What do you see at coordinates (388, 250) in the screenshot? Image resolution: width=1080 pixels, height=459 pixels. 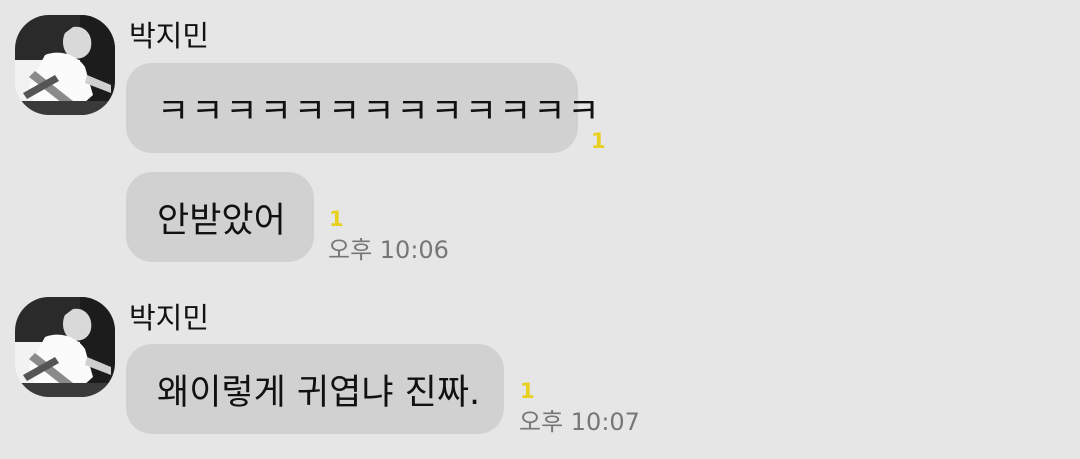 I see `message-timestamp: 오후 10:06` at bounding box center [388, 250].